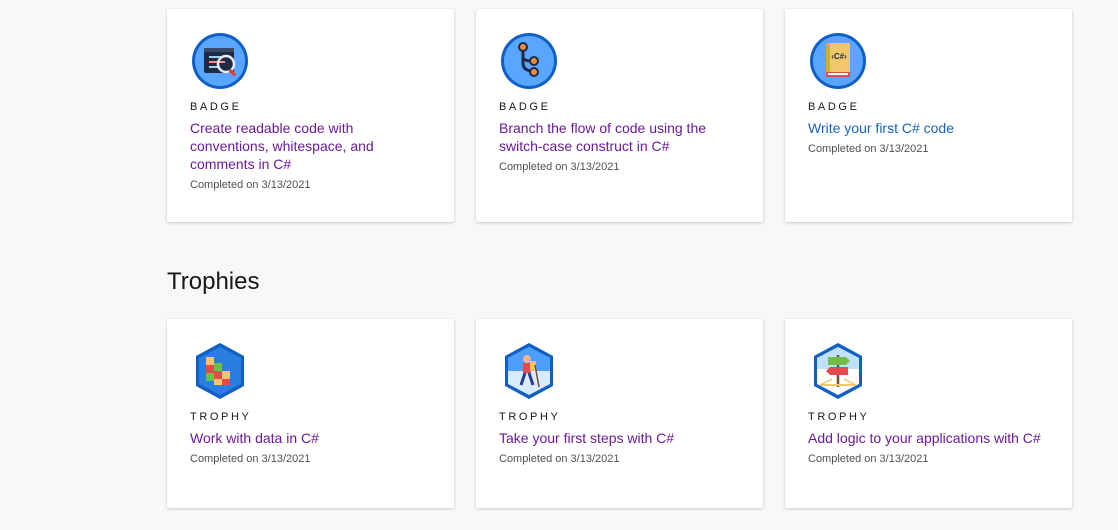 This screenshot has height=530, width=1118. I want to click on trophies-heading: Trophies, so click(213, 281).